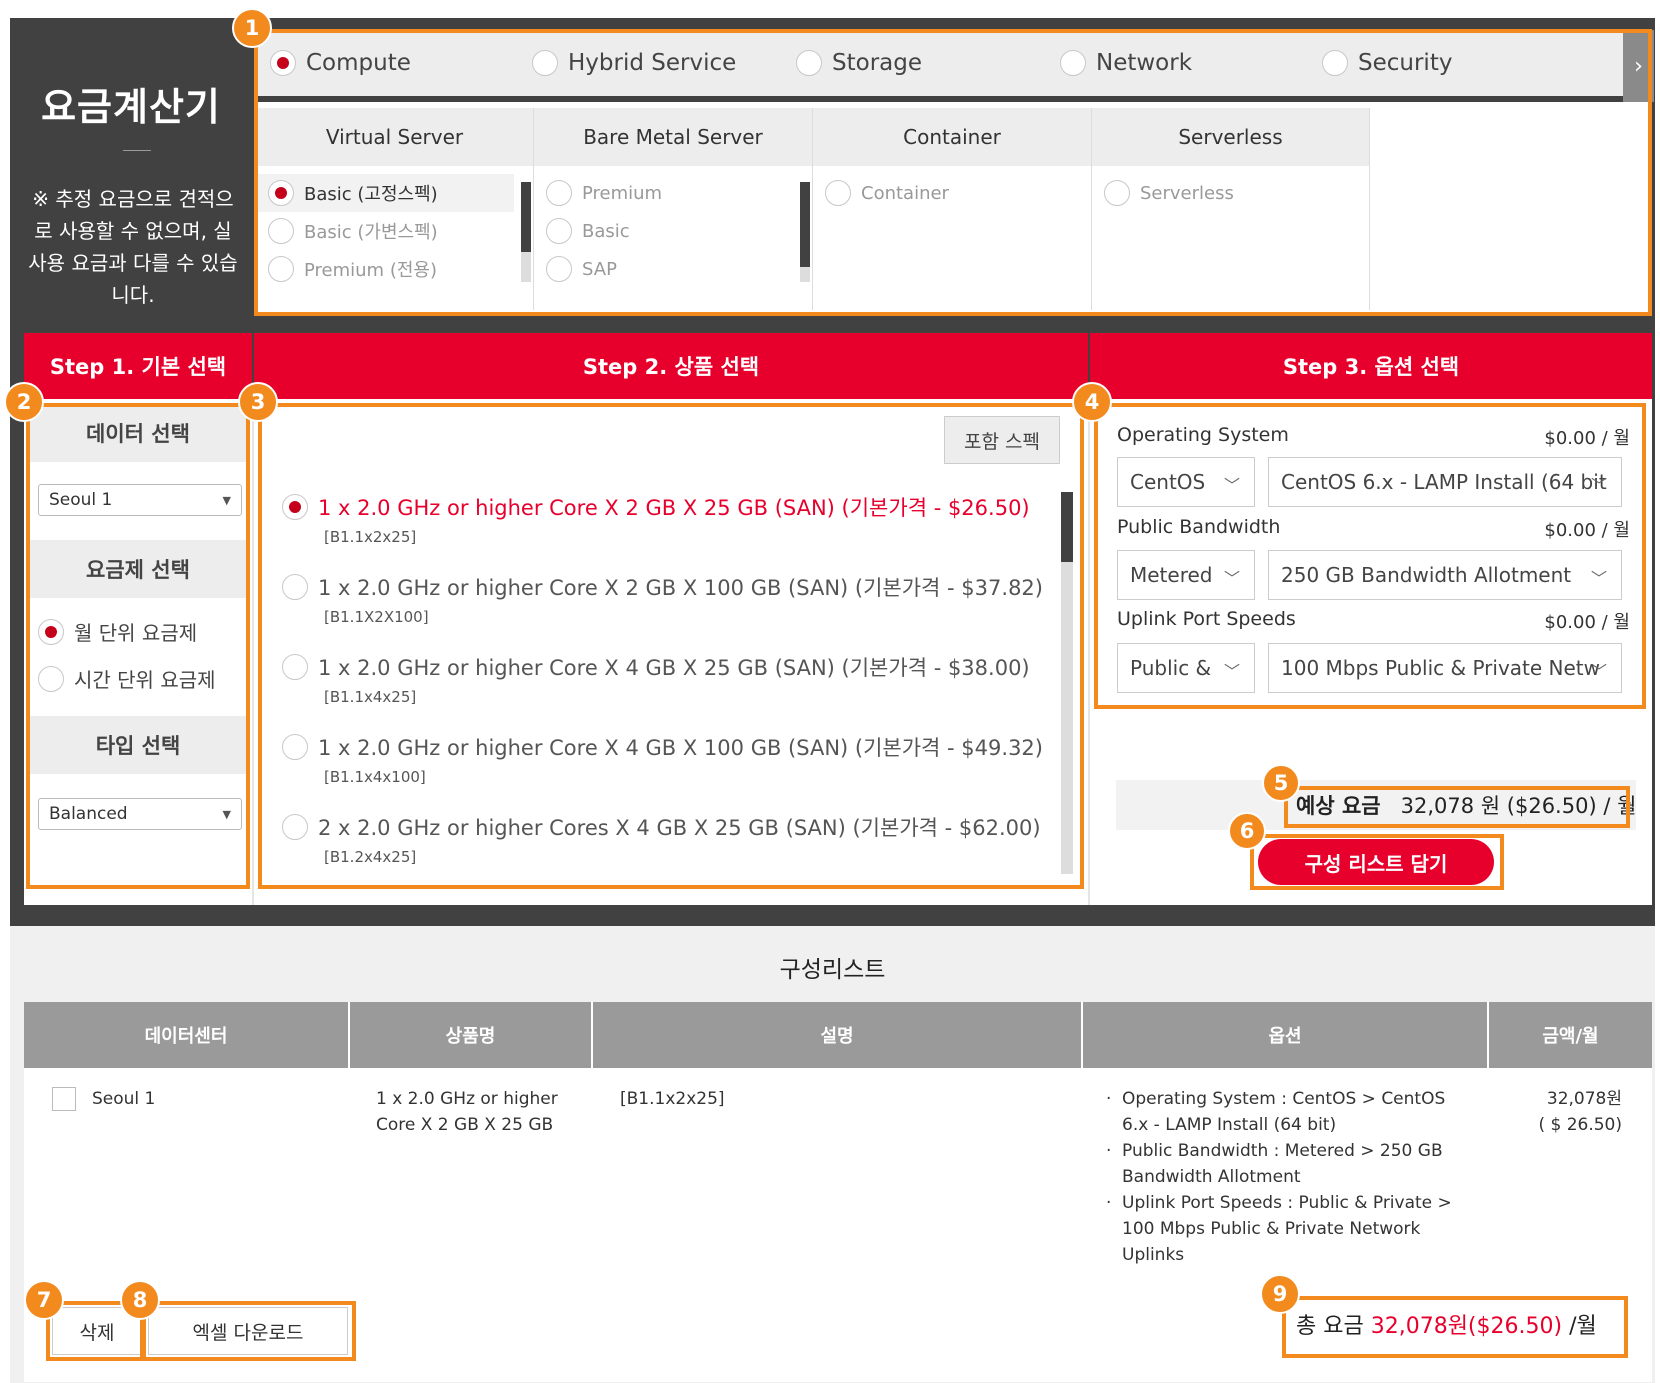 This screenshot has width=1660, height=1383. I want to click on step3-header: Step 3. 옵션 선택, so click(1371, 366).